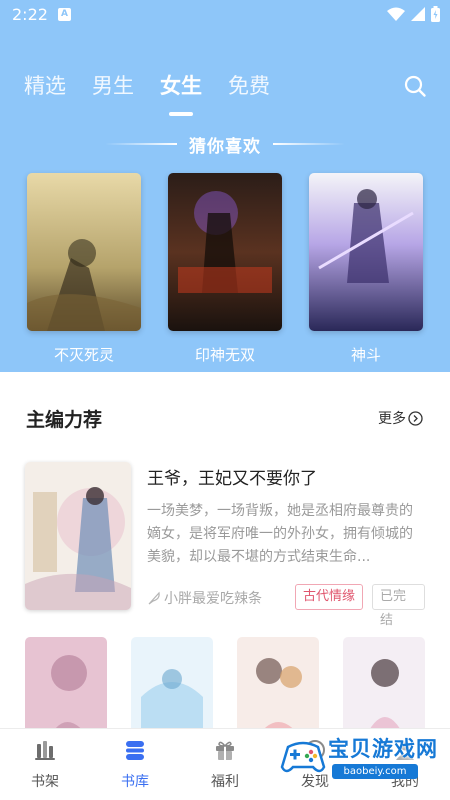 This screenshot has width=450, height=800. What do you see at coordinates (366, 354) in the screenshot?
I see `book-title: 神斗` at bounding box center [366, 354].